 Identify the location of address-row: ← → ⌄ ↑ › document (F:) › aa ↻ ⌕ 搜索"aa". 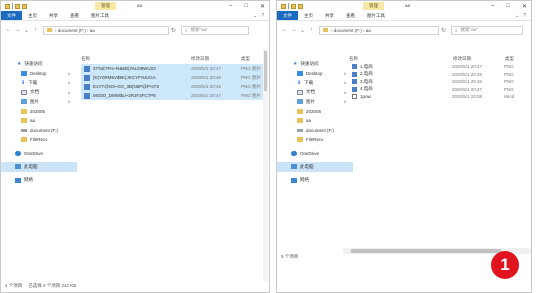
(135, 30).